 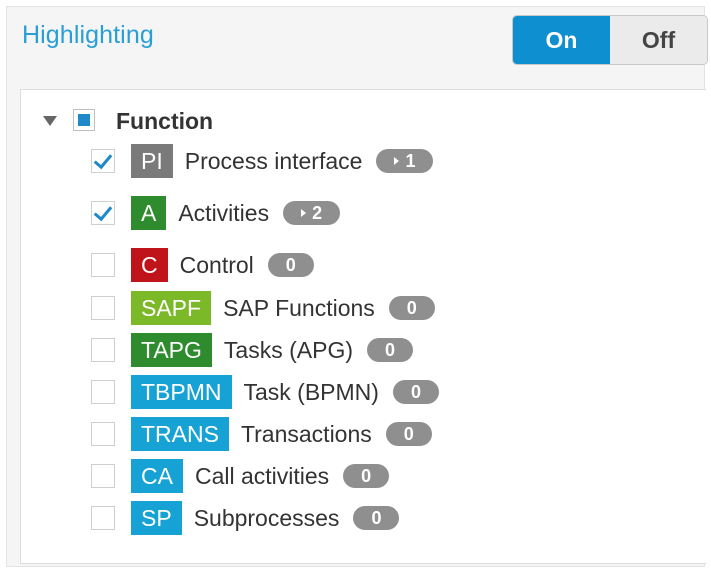 I want to click on list-item: TBPMN Task (BPMN) 0, so click(x=265, y=392).